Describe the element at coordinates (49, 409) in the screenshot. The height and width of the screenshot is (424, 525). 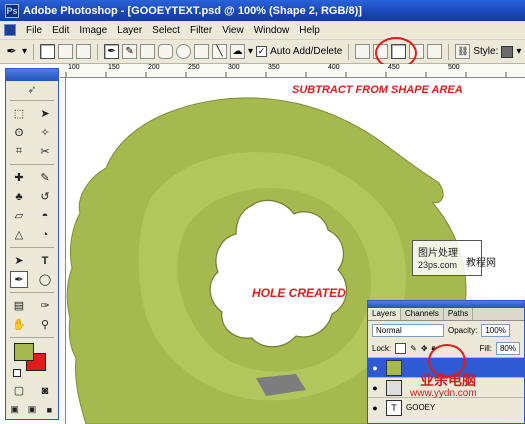
I see `screen-mode-full-black-icon: ■` at that location.